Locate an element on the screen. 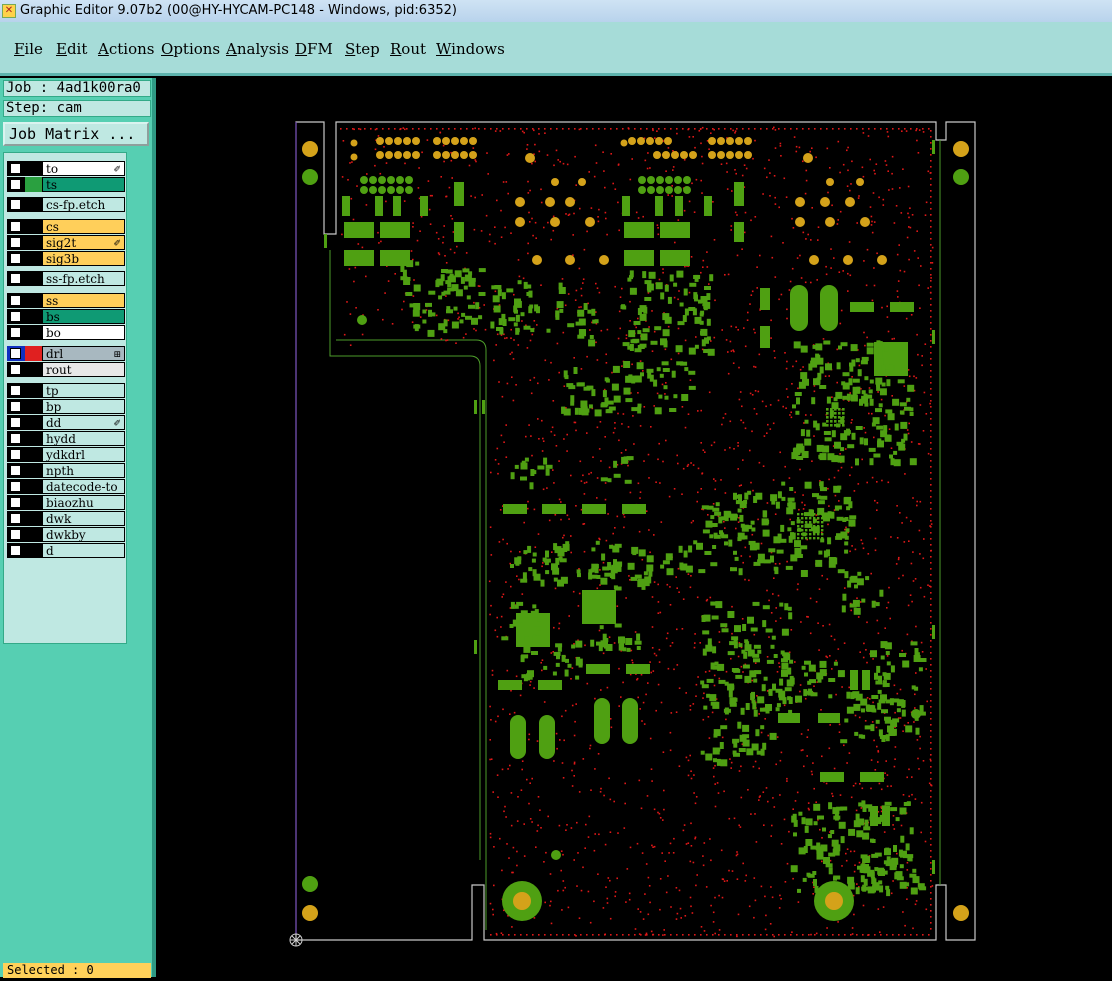  layer-name: cs-fp.etch is located at coordinates (83, 204).